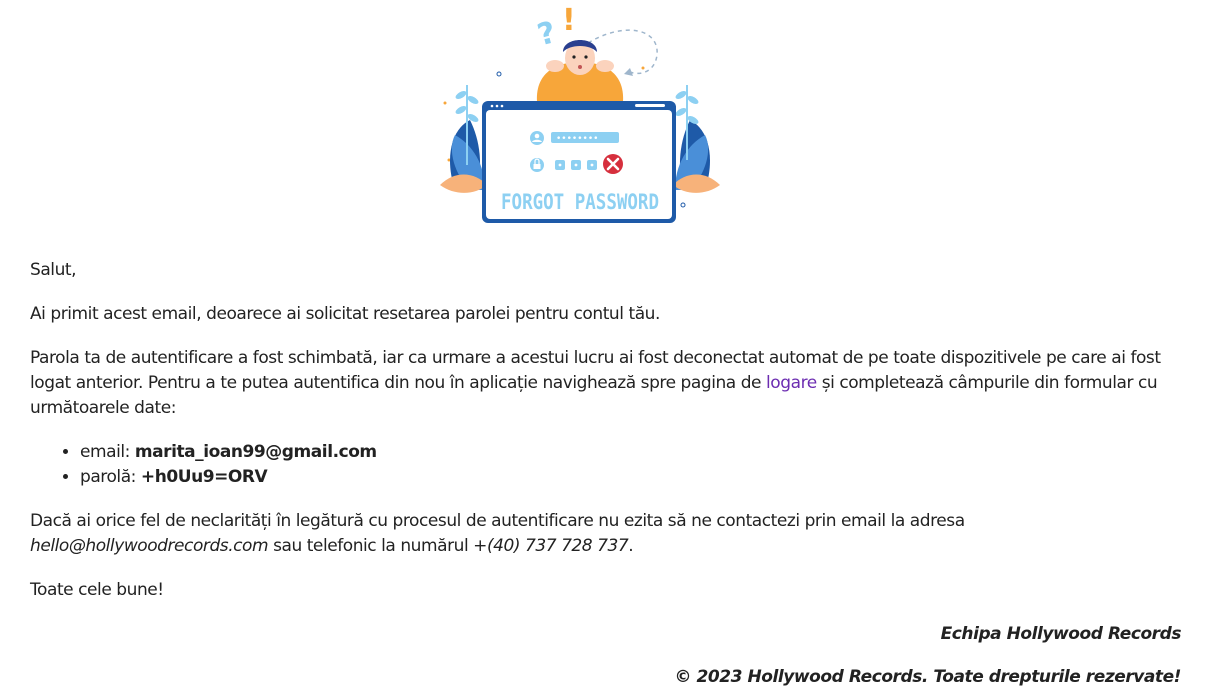 The width and height of the screenshot is (1205, 697). Describe the element at coordinates (371, 546) in the screenshot. I see `contact-text-middle: sau telefonic la numărul` at that location.